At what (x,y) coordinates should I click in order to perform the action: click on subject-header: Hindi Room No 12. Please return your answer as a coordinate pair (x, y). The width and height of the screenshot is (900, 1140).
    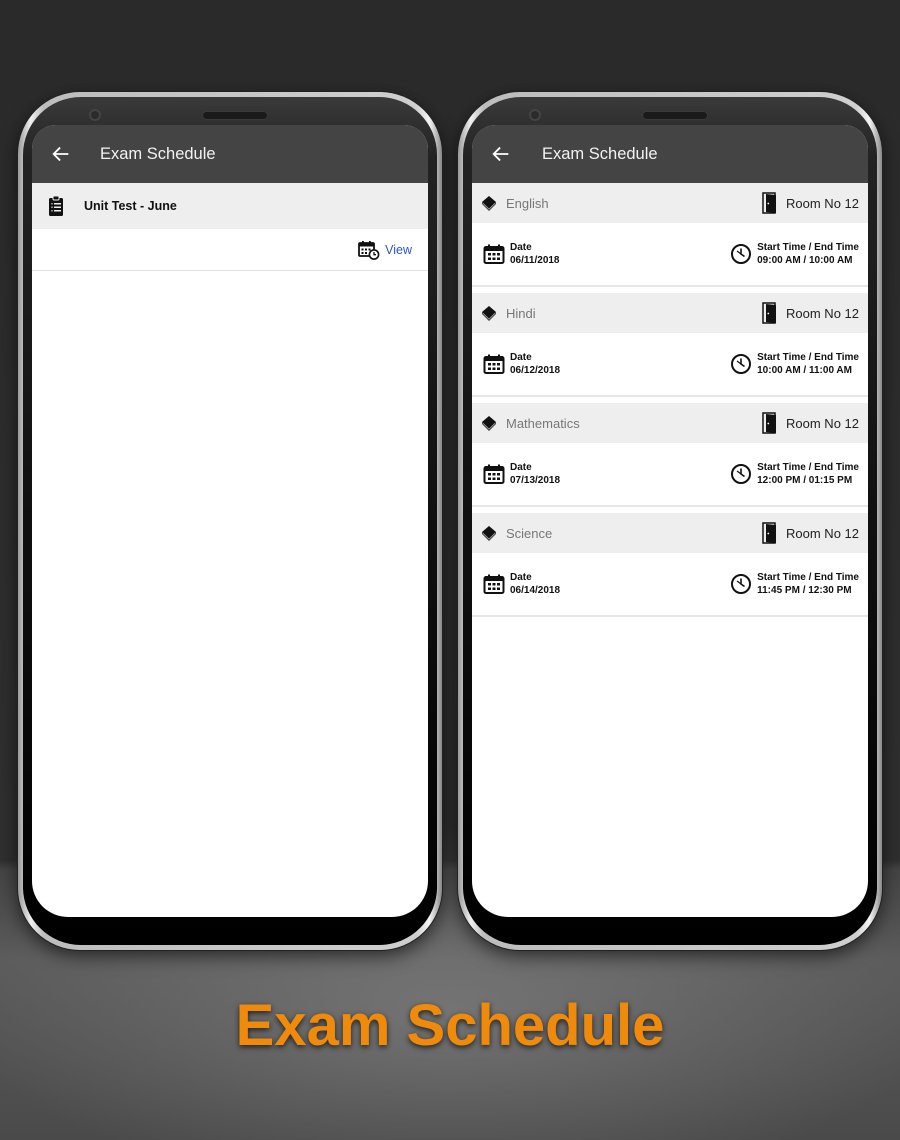
    Looking at the image, I should click on (670, 313).